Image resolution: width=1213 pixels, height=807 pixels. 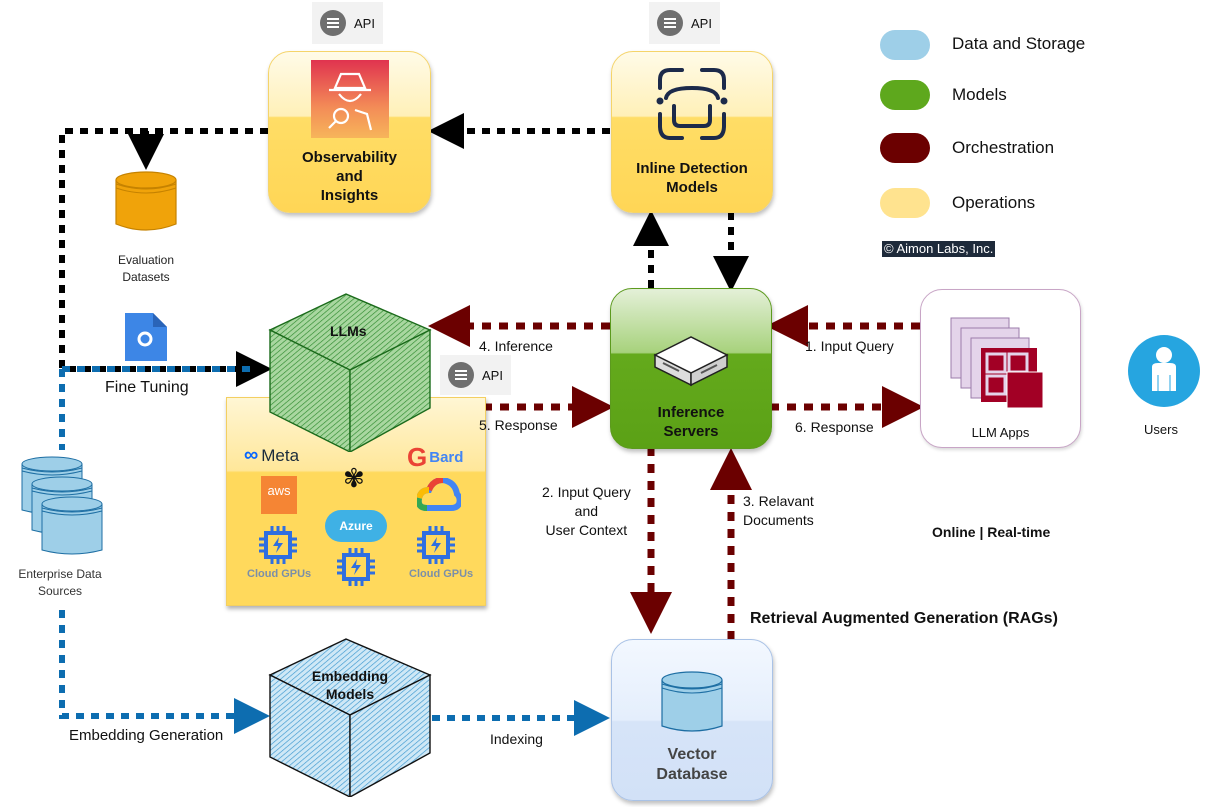 What do you see at coordinates (349, 195) in the screenshot?
I see `observability-label-3: Insights` at bounding box center [349, 195].